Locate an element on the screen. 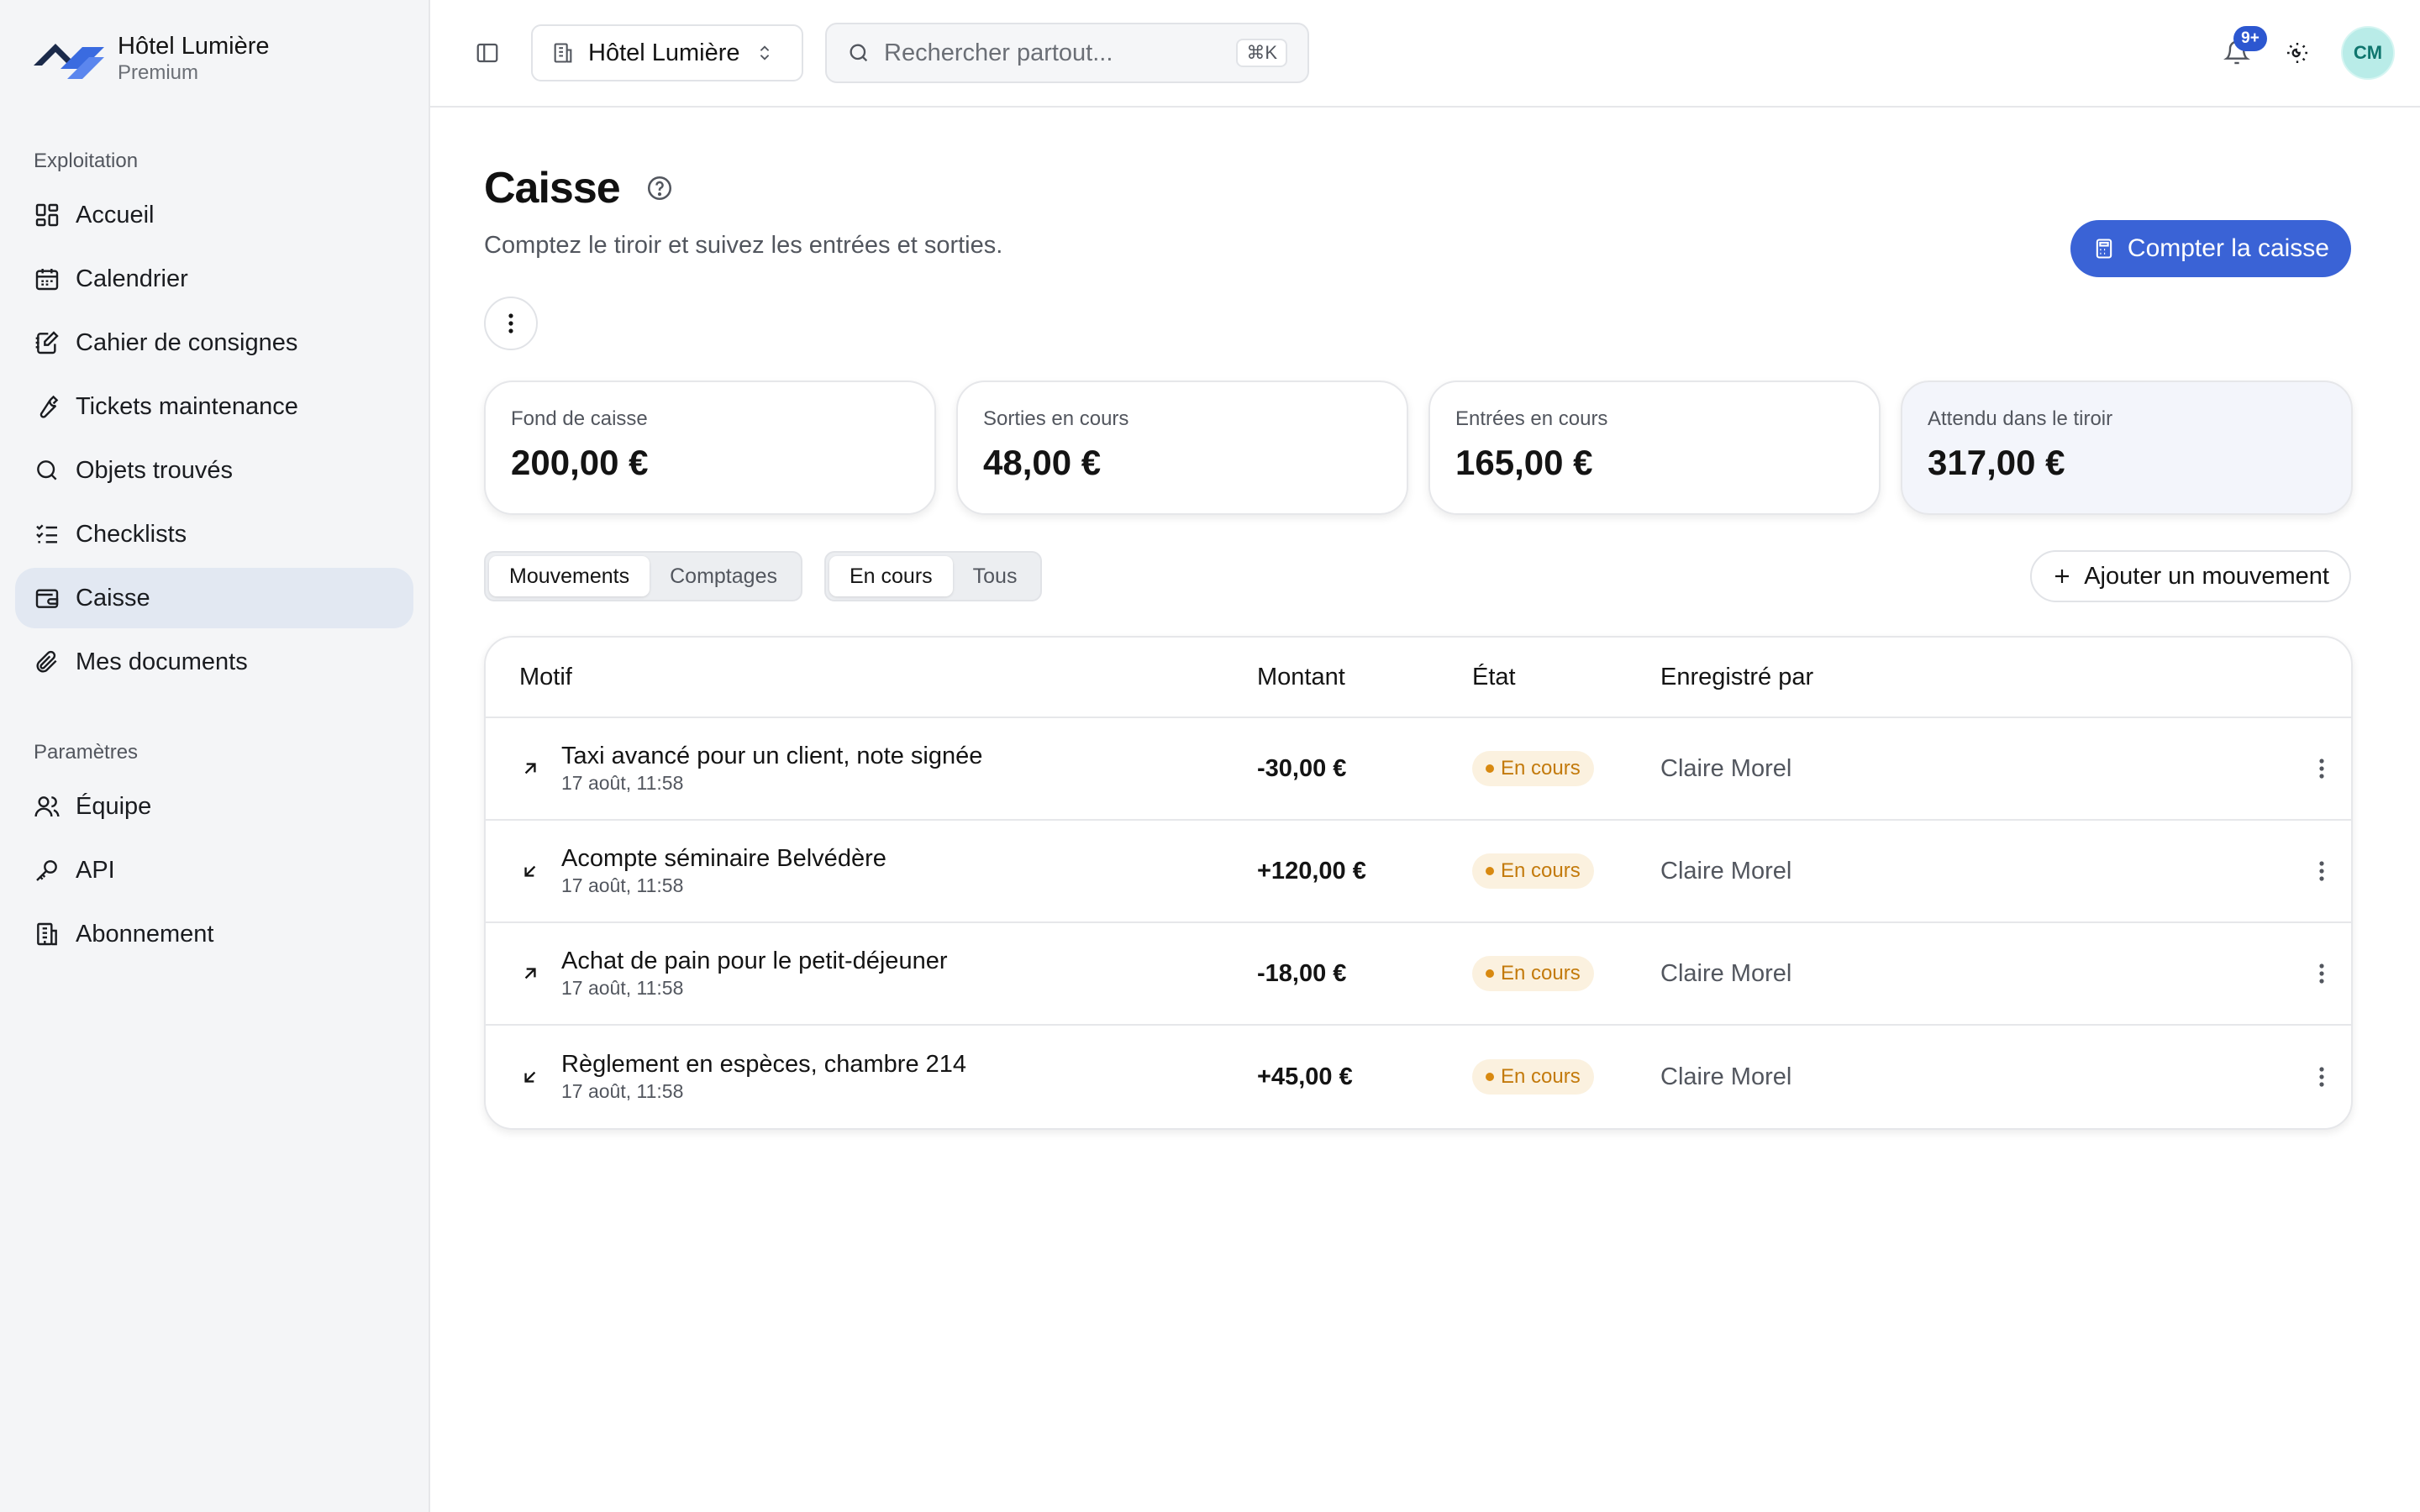 The width and height of the screenshot is (2420, 1512). sidebar-item-label: Tickets maintenance is located at coordinates (187, 406).